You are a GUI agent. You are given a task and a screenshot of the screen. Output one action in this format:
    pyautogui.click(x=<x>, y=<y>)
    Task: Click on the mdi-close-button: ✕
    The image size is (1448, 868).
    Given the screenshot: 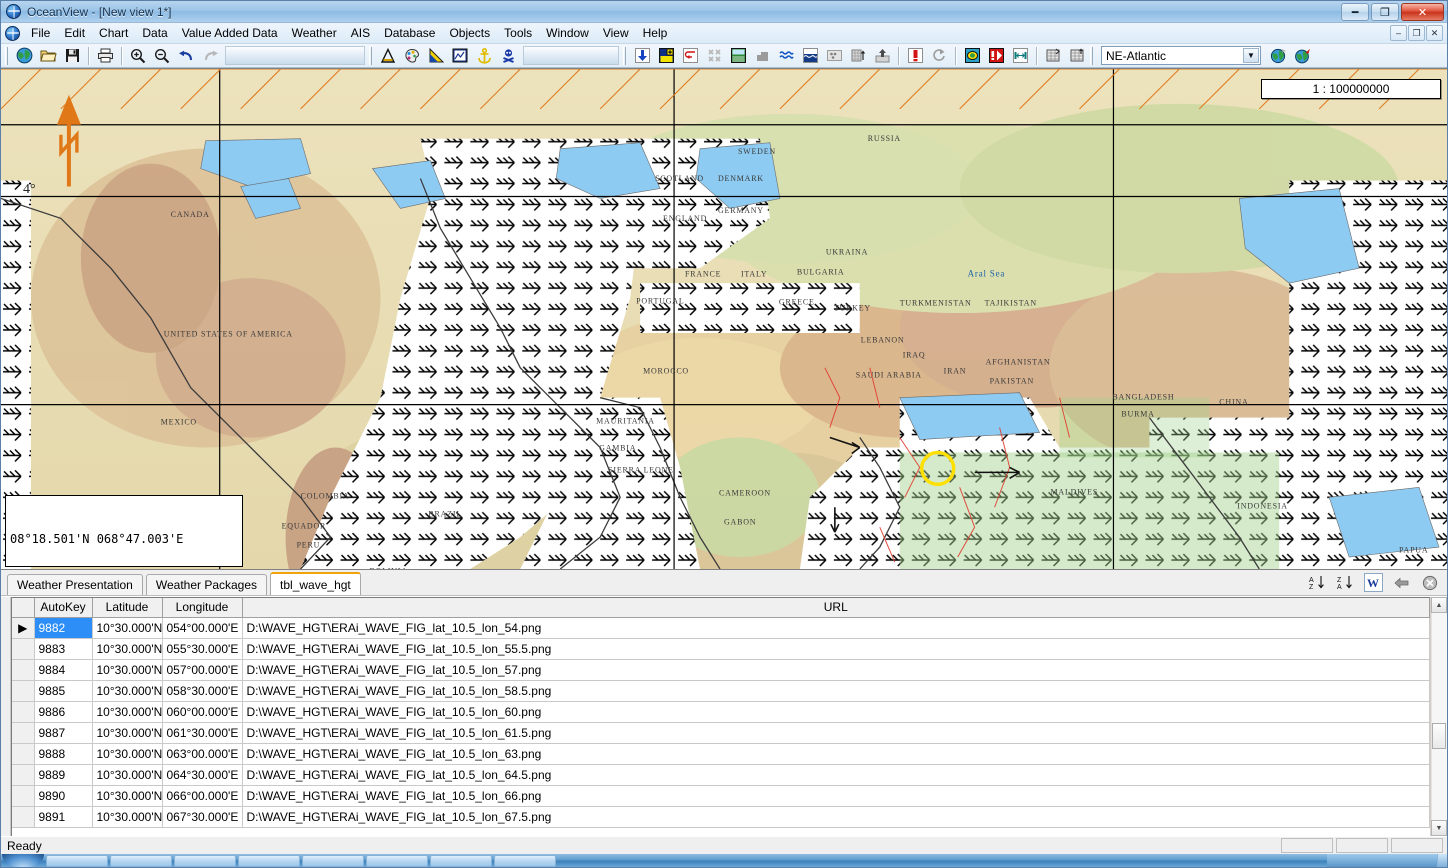 What is the action you would take?
    pyautogui.click(x=1434, y=33)
    